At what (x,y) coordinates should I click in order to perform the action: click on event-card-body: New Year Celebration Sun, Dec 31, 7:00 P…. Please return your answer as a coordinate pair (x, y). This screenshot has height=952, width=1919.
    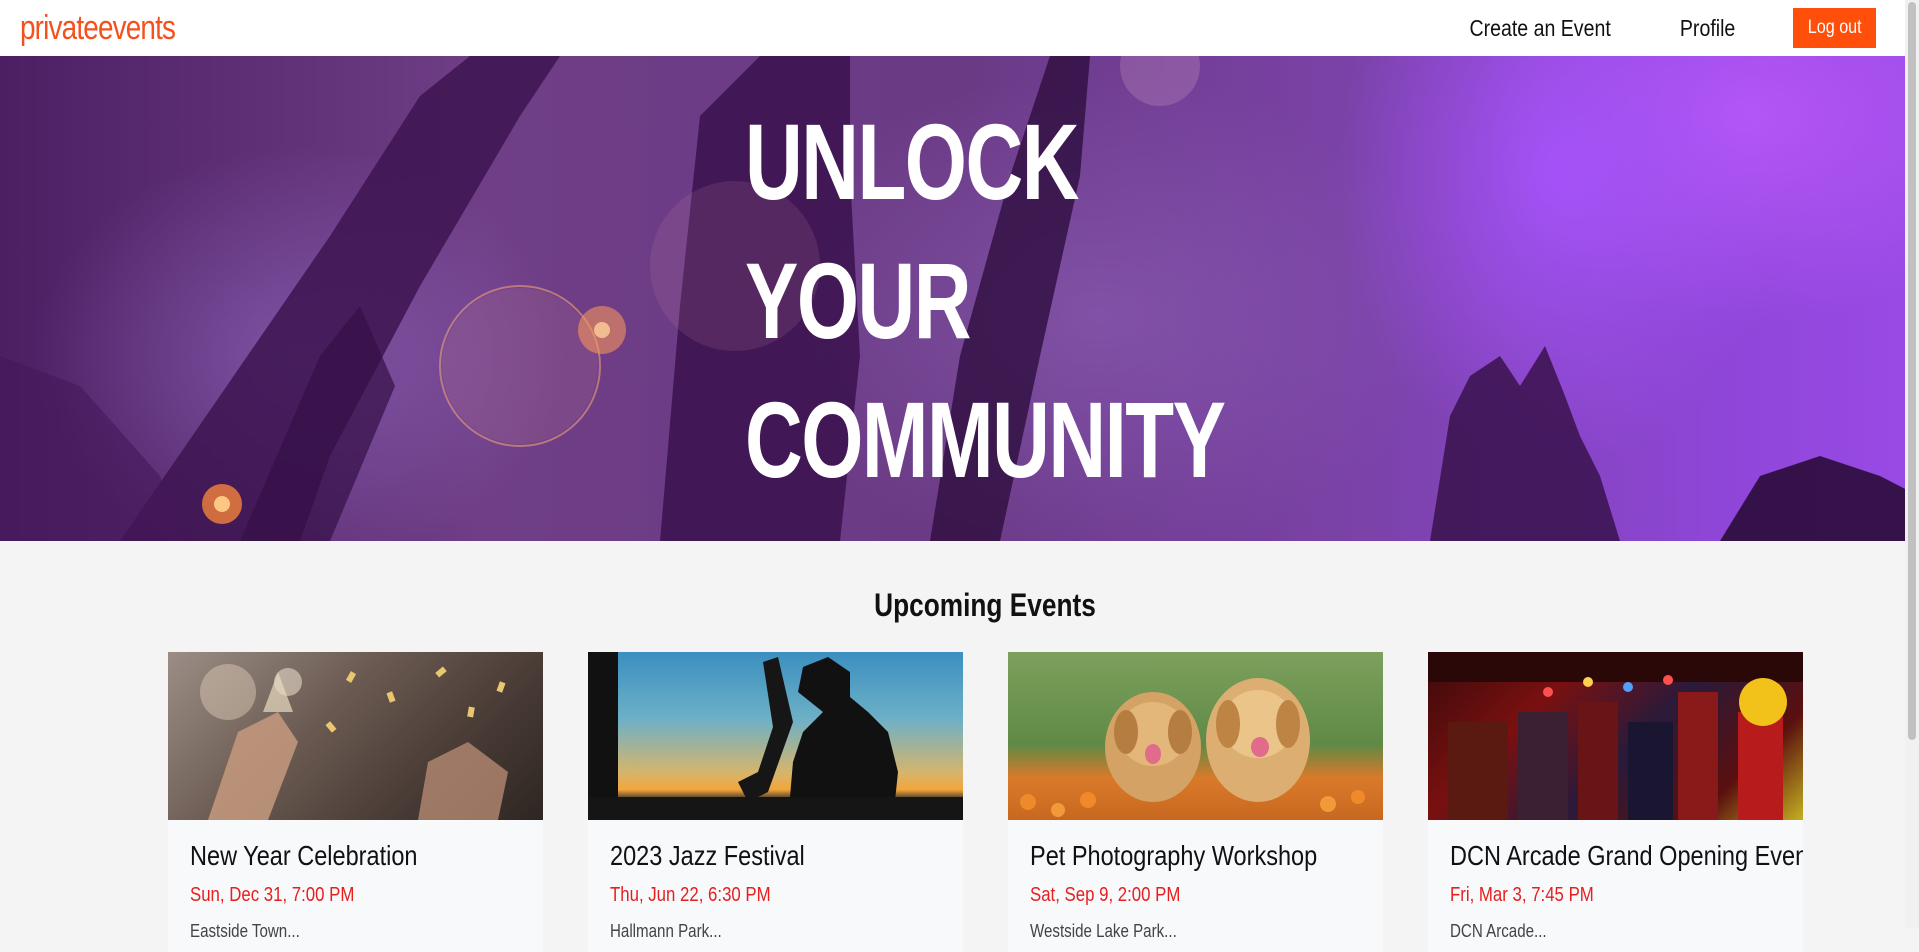
    Looking at the image, I should click on (355, 881).